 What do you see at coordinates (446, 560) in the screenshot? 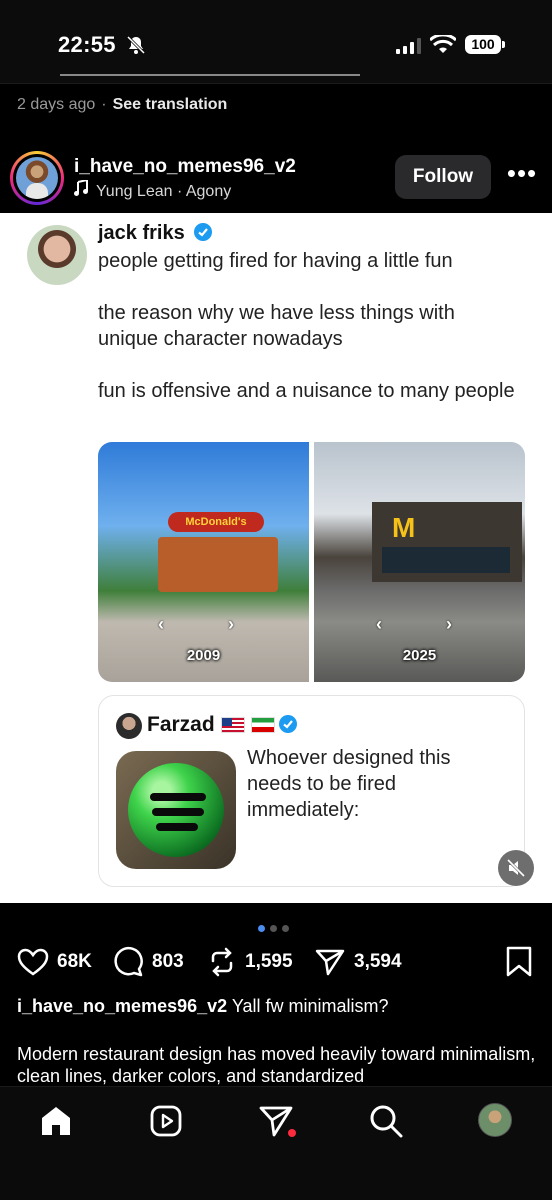
I see `restaurant-windows` at bounding box center [446, 560].